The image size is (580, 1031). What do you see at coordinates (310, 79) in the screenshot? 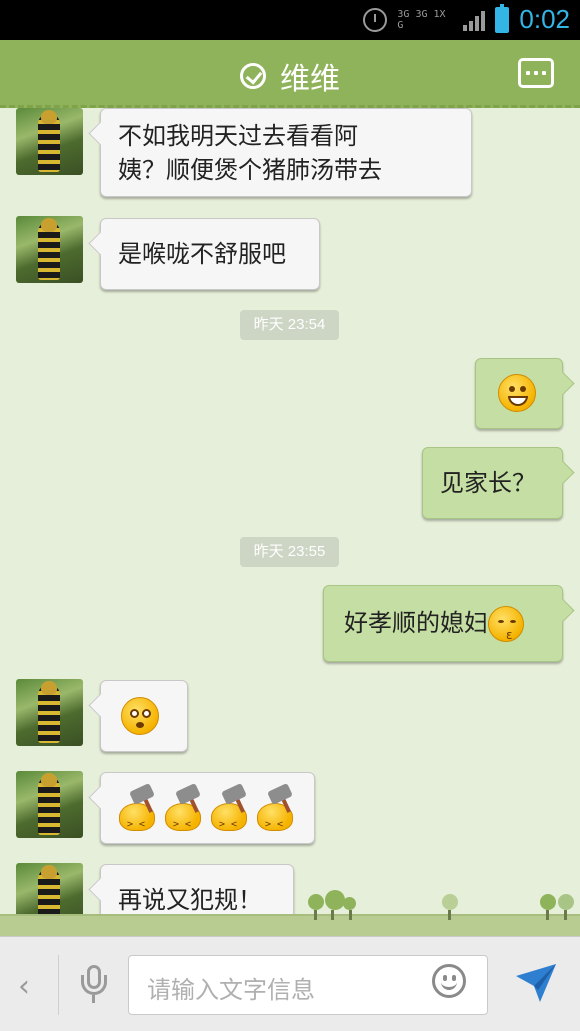
I see `chat-title: 维维` at bounding box center [310, 79].